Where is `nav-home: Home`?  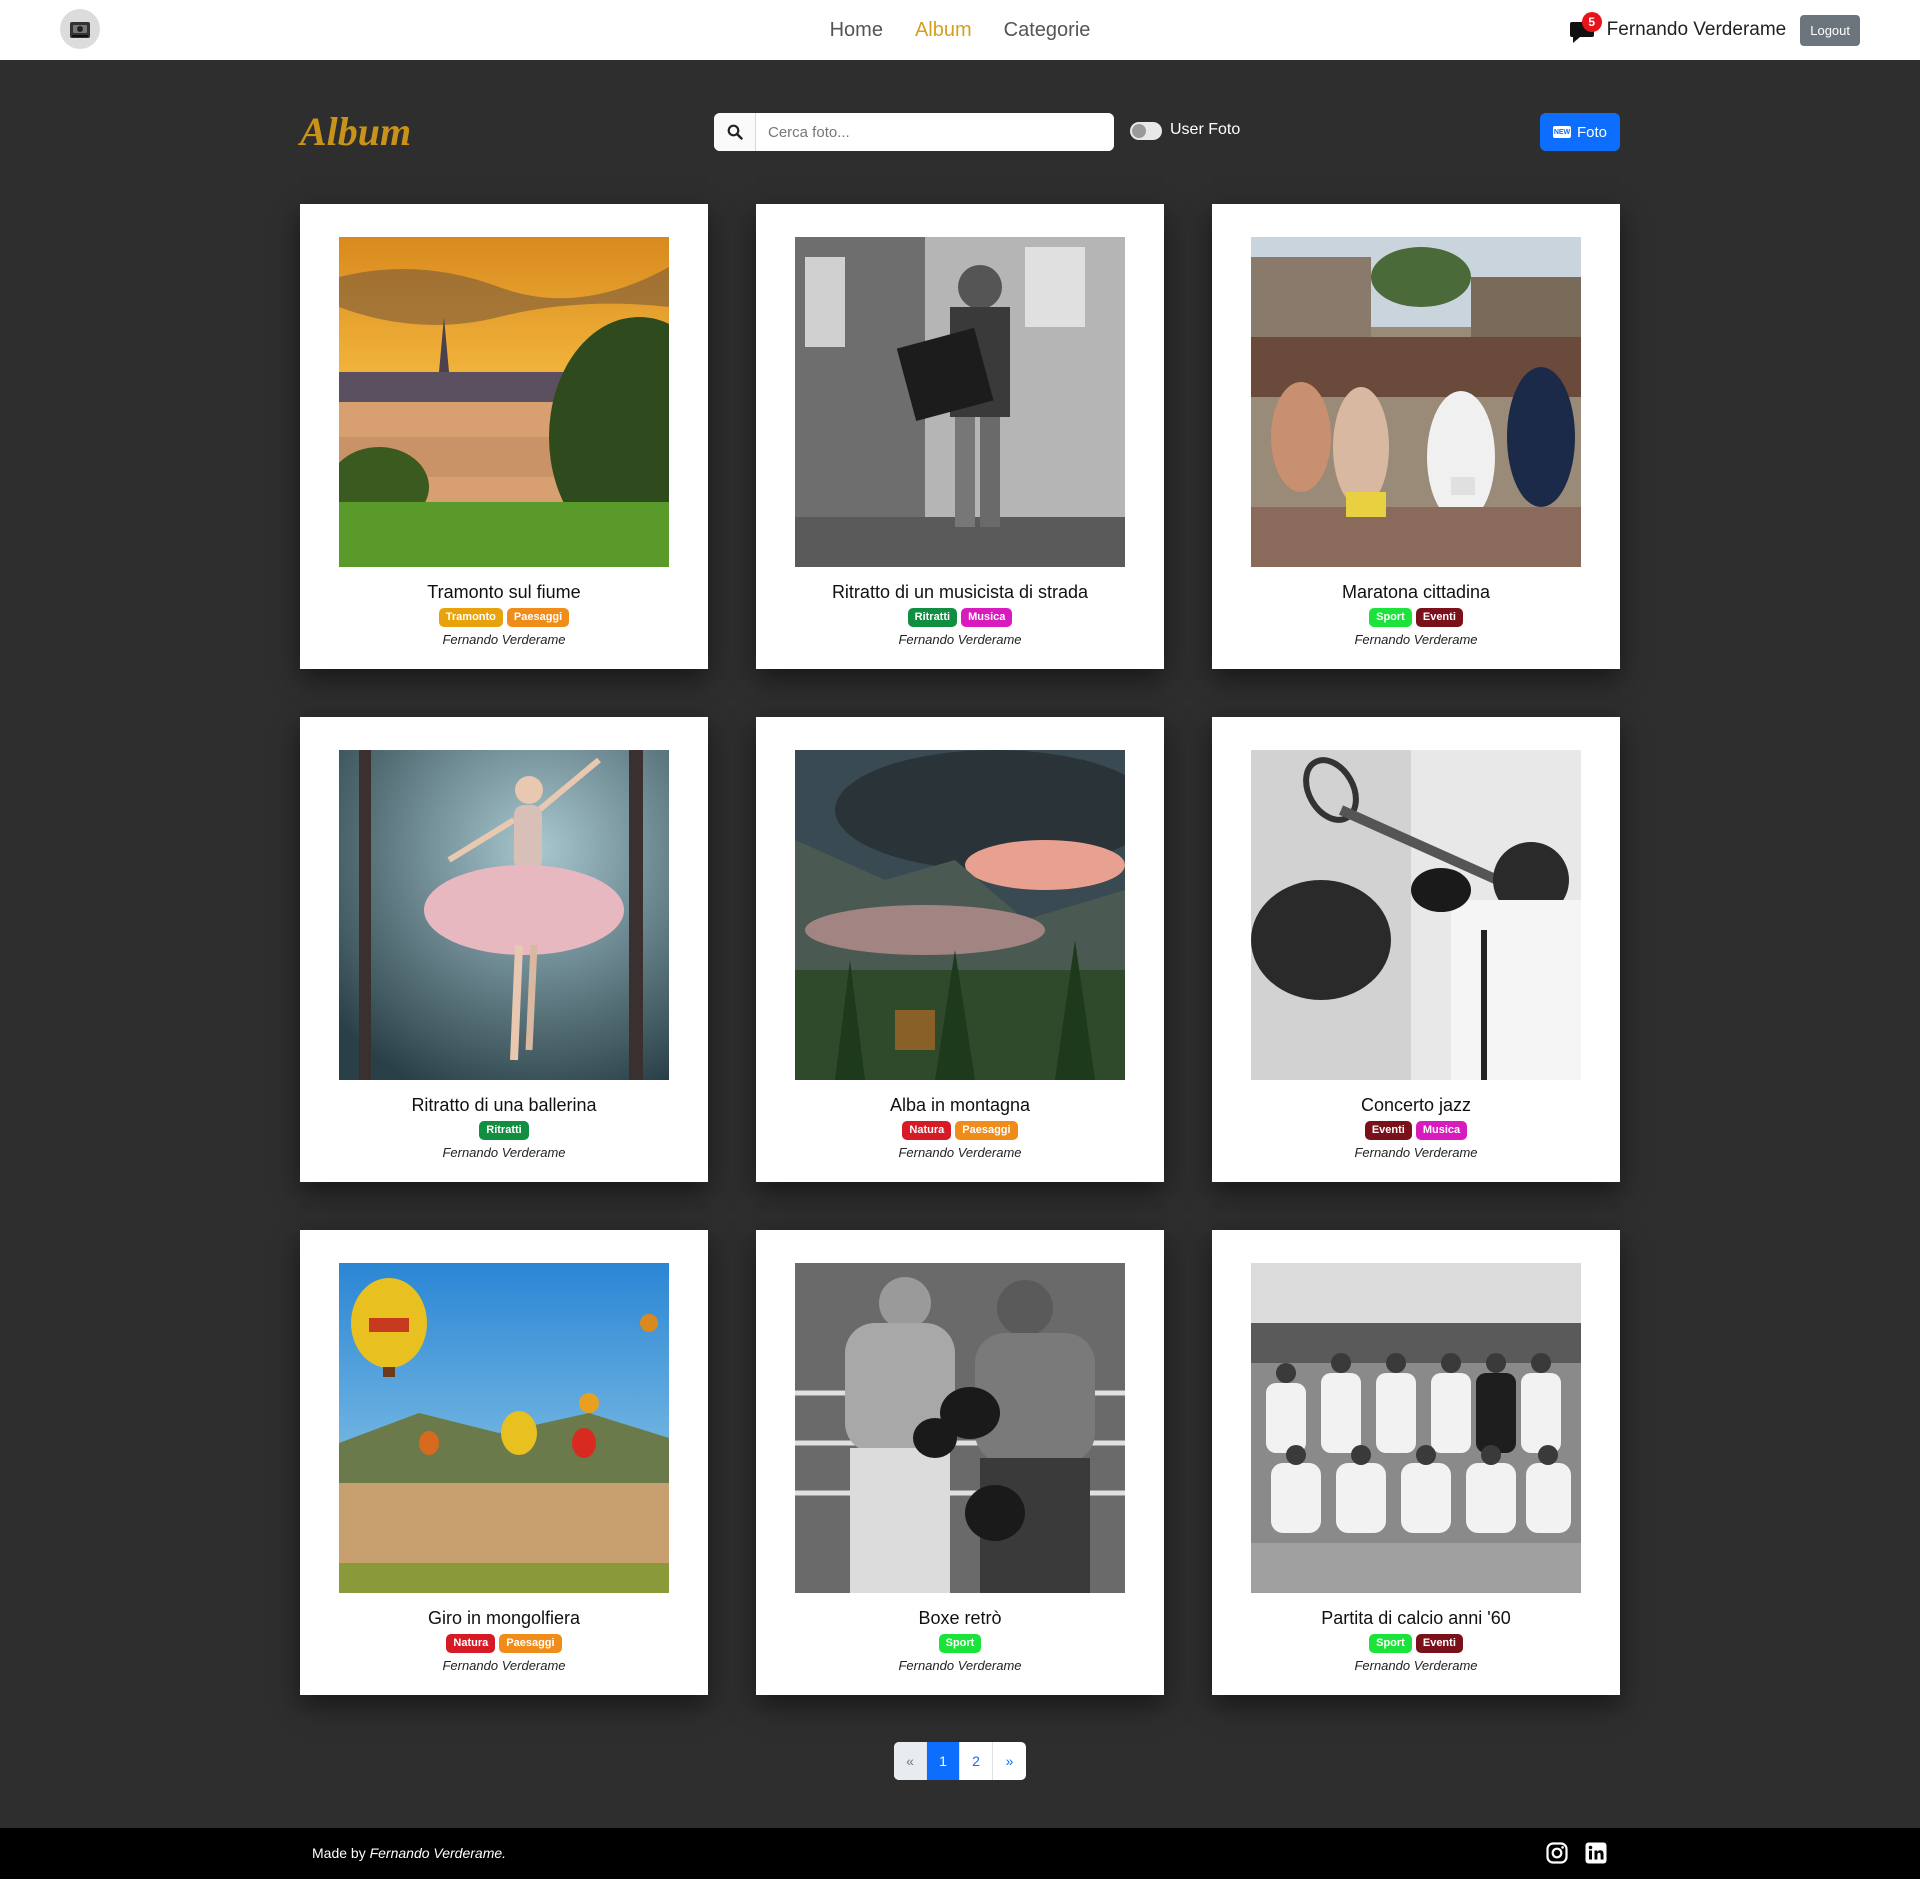 nav-home: Home is located at coordinates (856, 30).